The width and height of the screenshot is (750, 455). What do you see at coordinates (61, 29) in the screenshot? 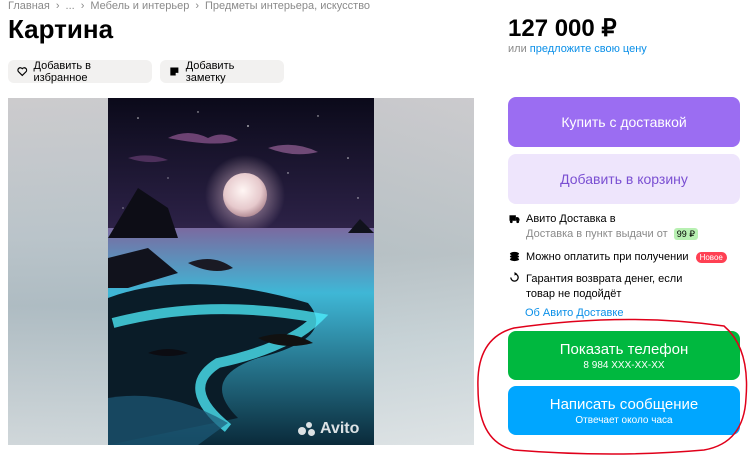
I see `page-title: Картина` at bounding box center [61, 29].